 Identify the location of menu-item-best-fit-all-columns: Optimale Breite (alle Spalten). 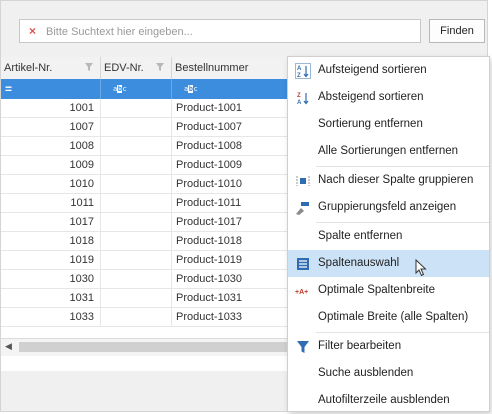
(388, 317).